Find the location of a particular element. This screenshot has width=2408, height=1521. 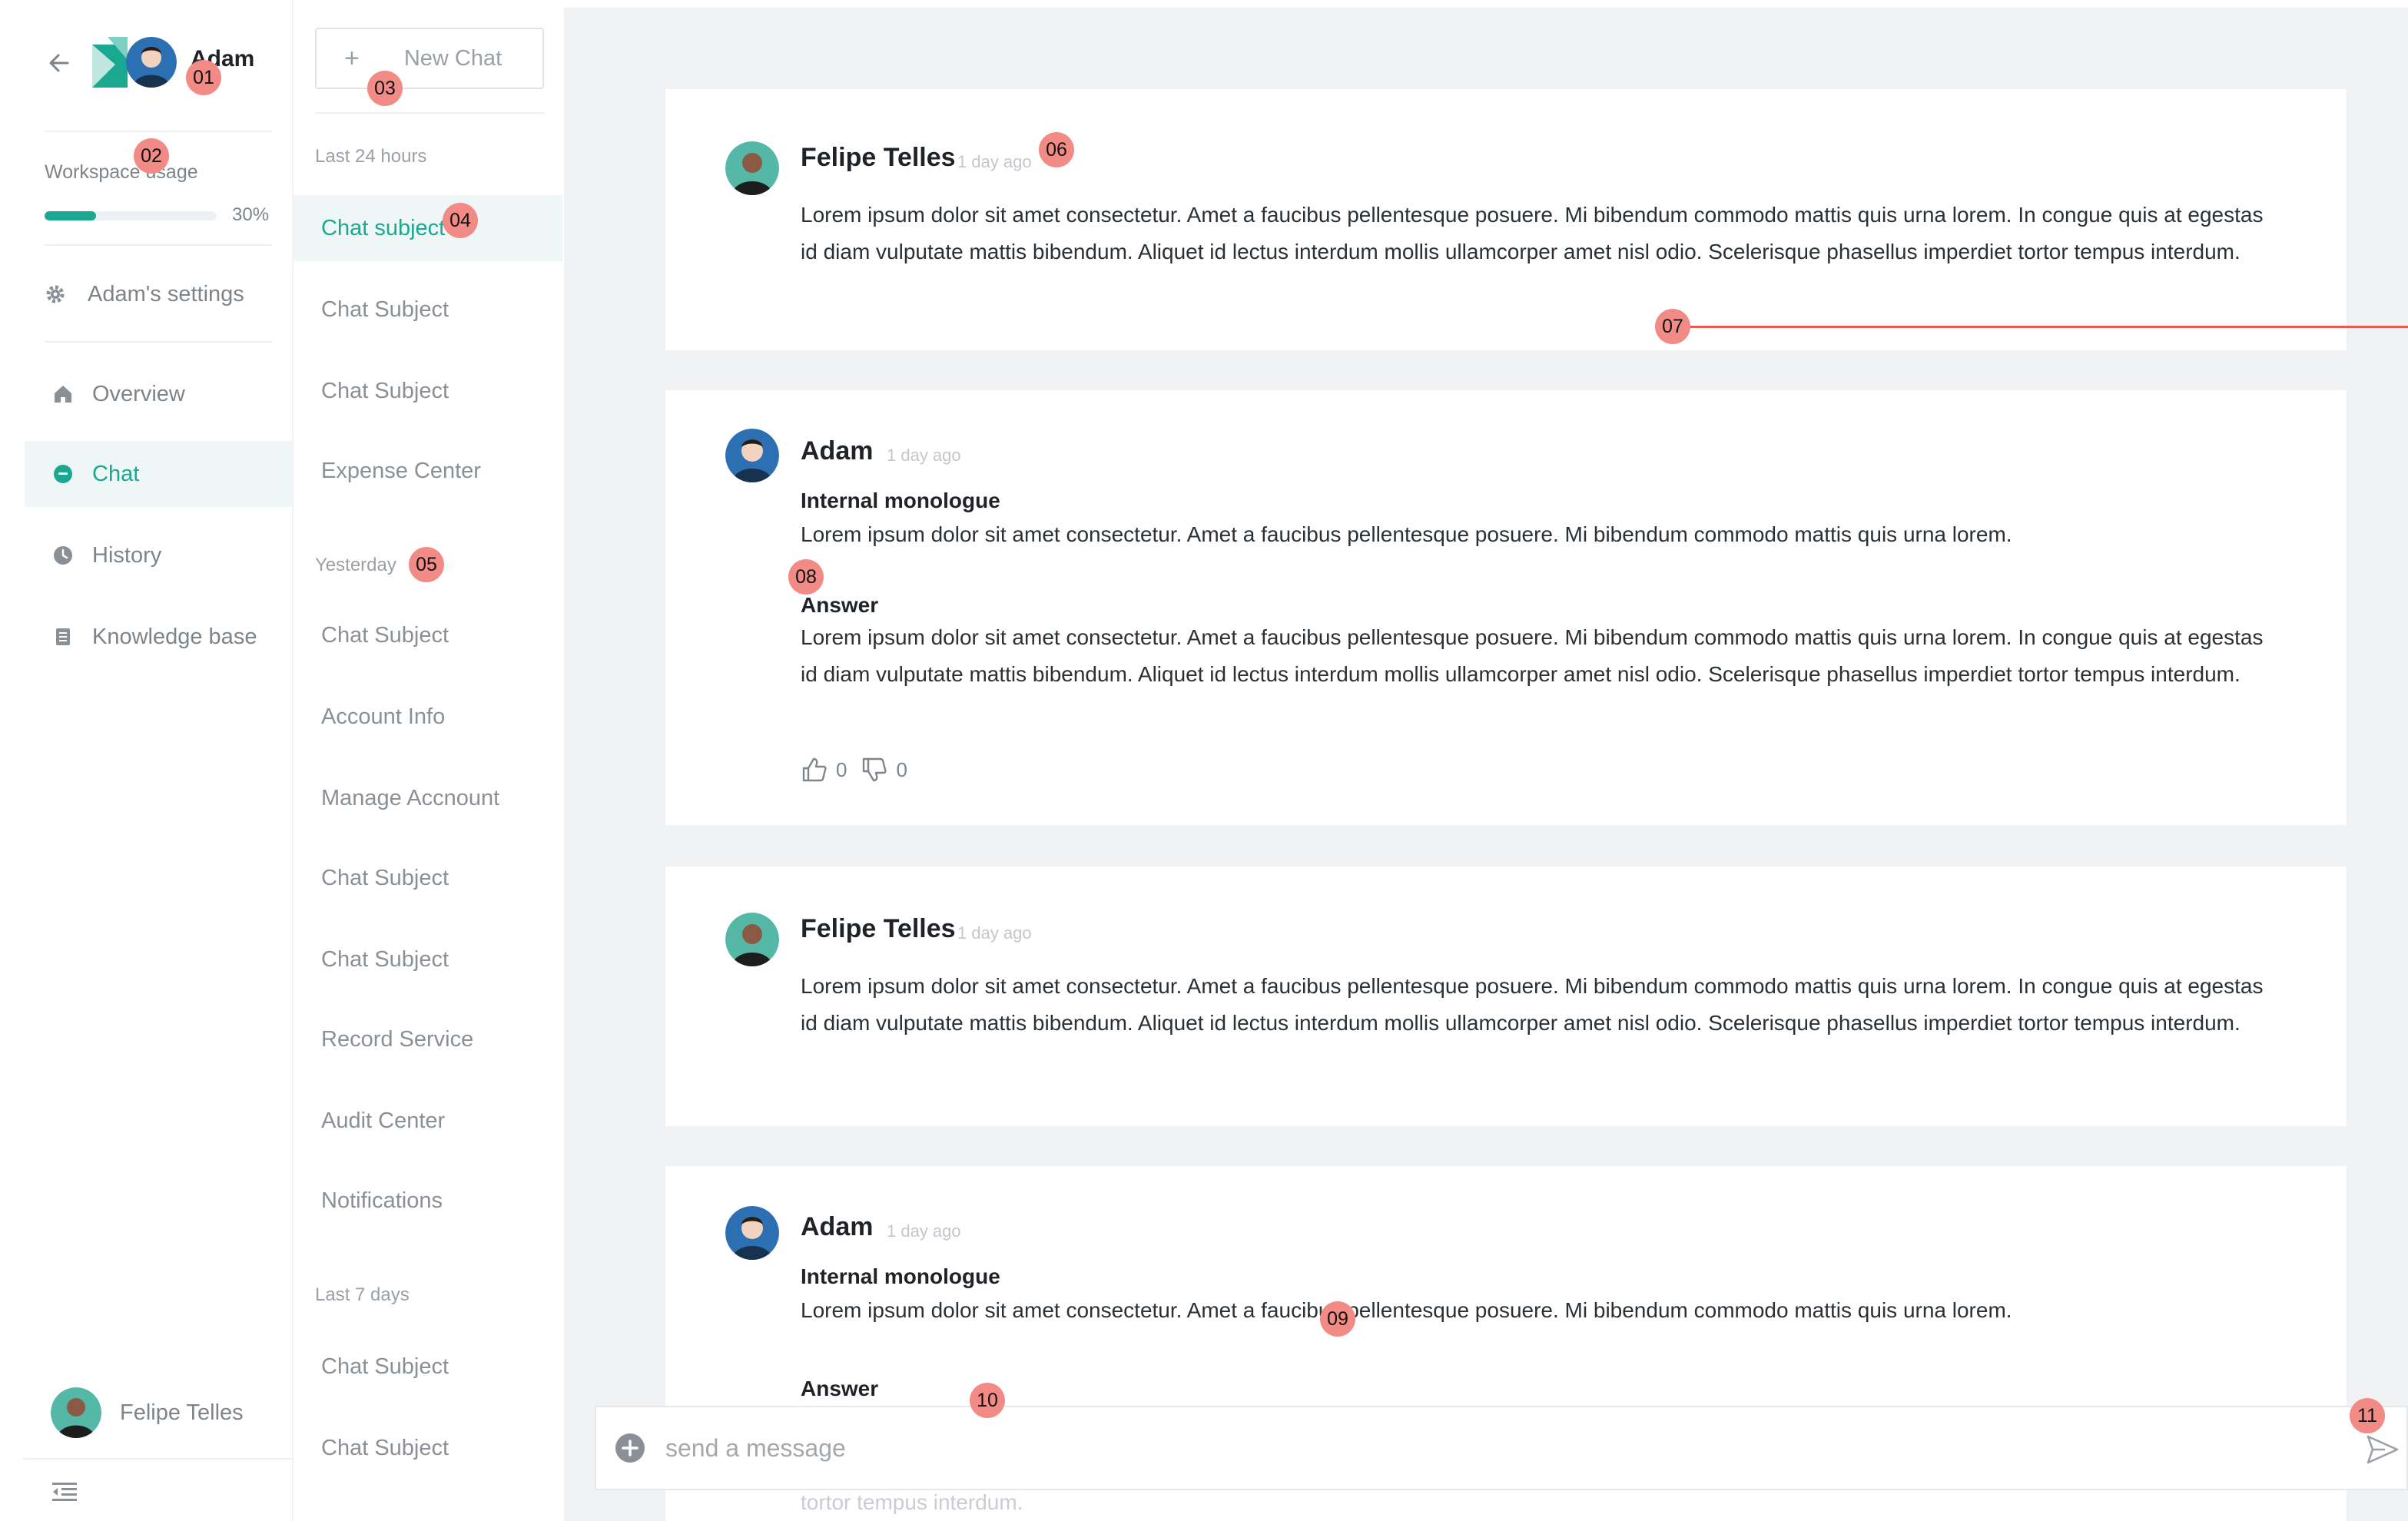

profile-avatar is located at coordinates (76, 1412).